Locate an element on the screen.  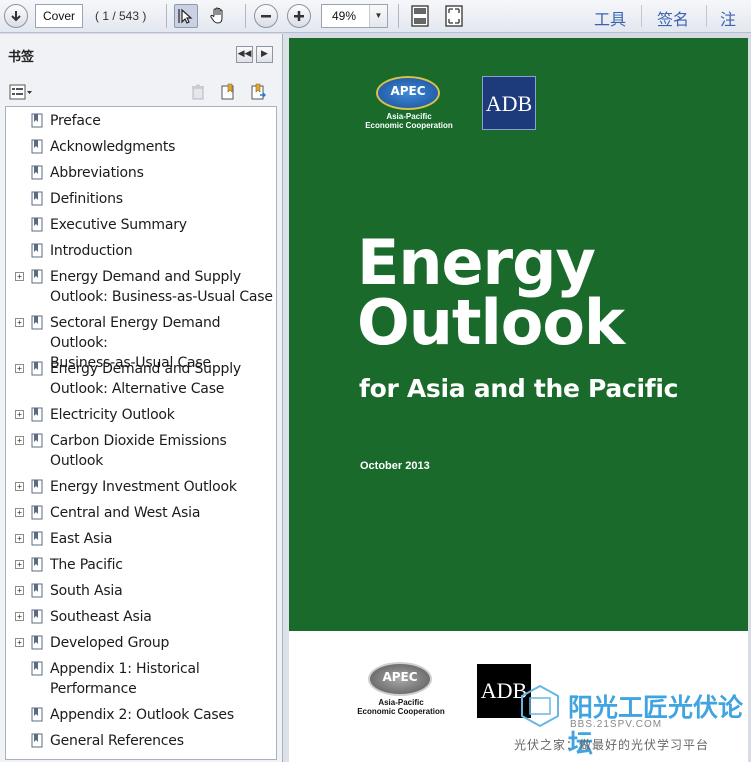
bookmark-toolbar is located at coordinates (141, 92).